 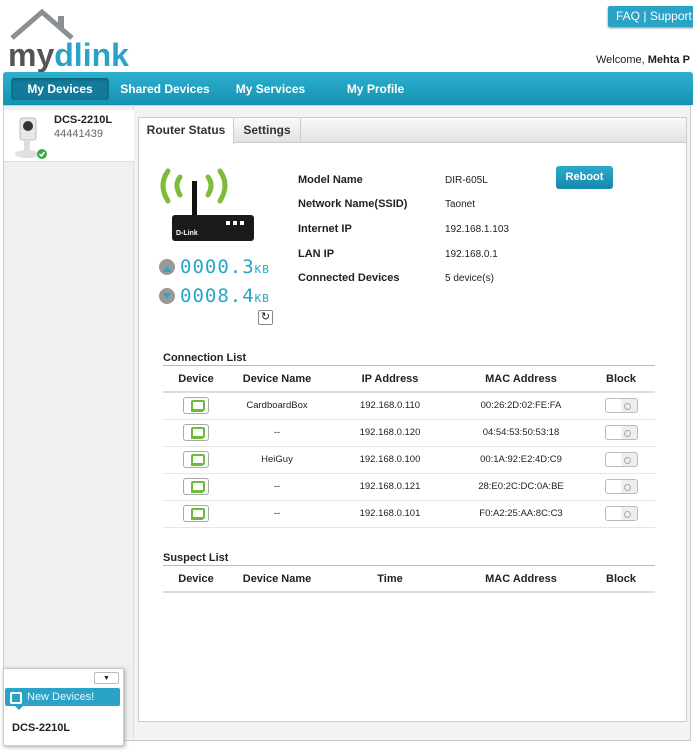 I want to click on upload-speed: 0000.3KB, so click(x=225, y=267).